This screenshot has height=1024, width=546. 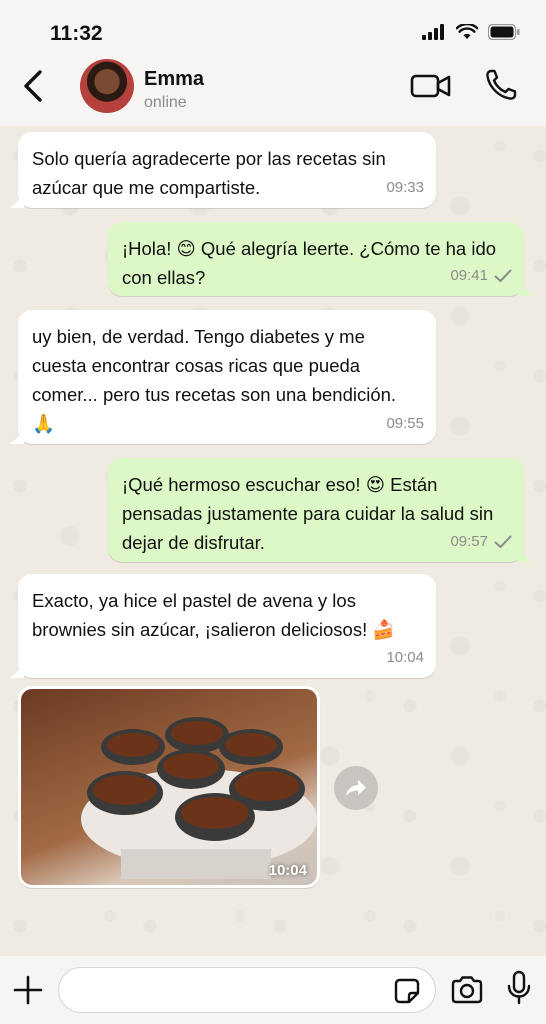 I want to click on microphone-icon, so click(x=519, y=988).